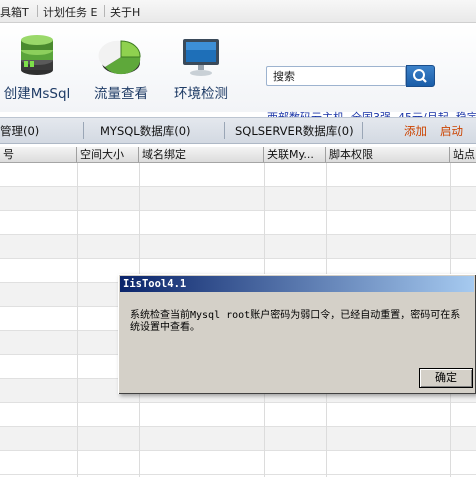 The width and height of the screenshot is (476, 477). What do you see at coordinates (451, 131) in the screenshot?
I see `start-button: 启动` at bounding box center [451, 131].